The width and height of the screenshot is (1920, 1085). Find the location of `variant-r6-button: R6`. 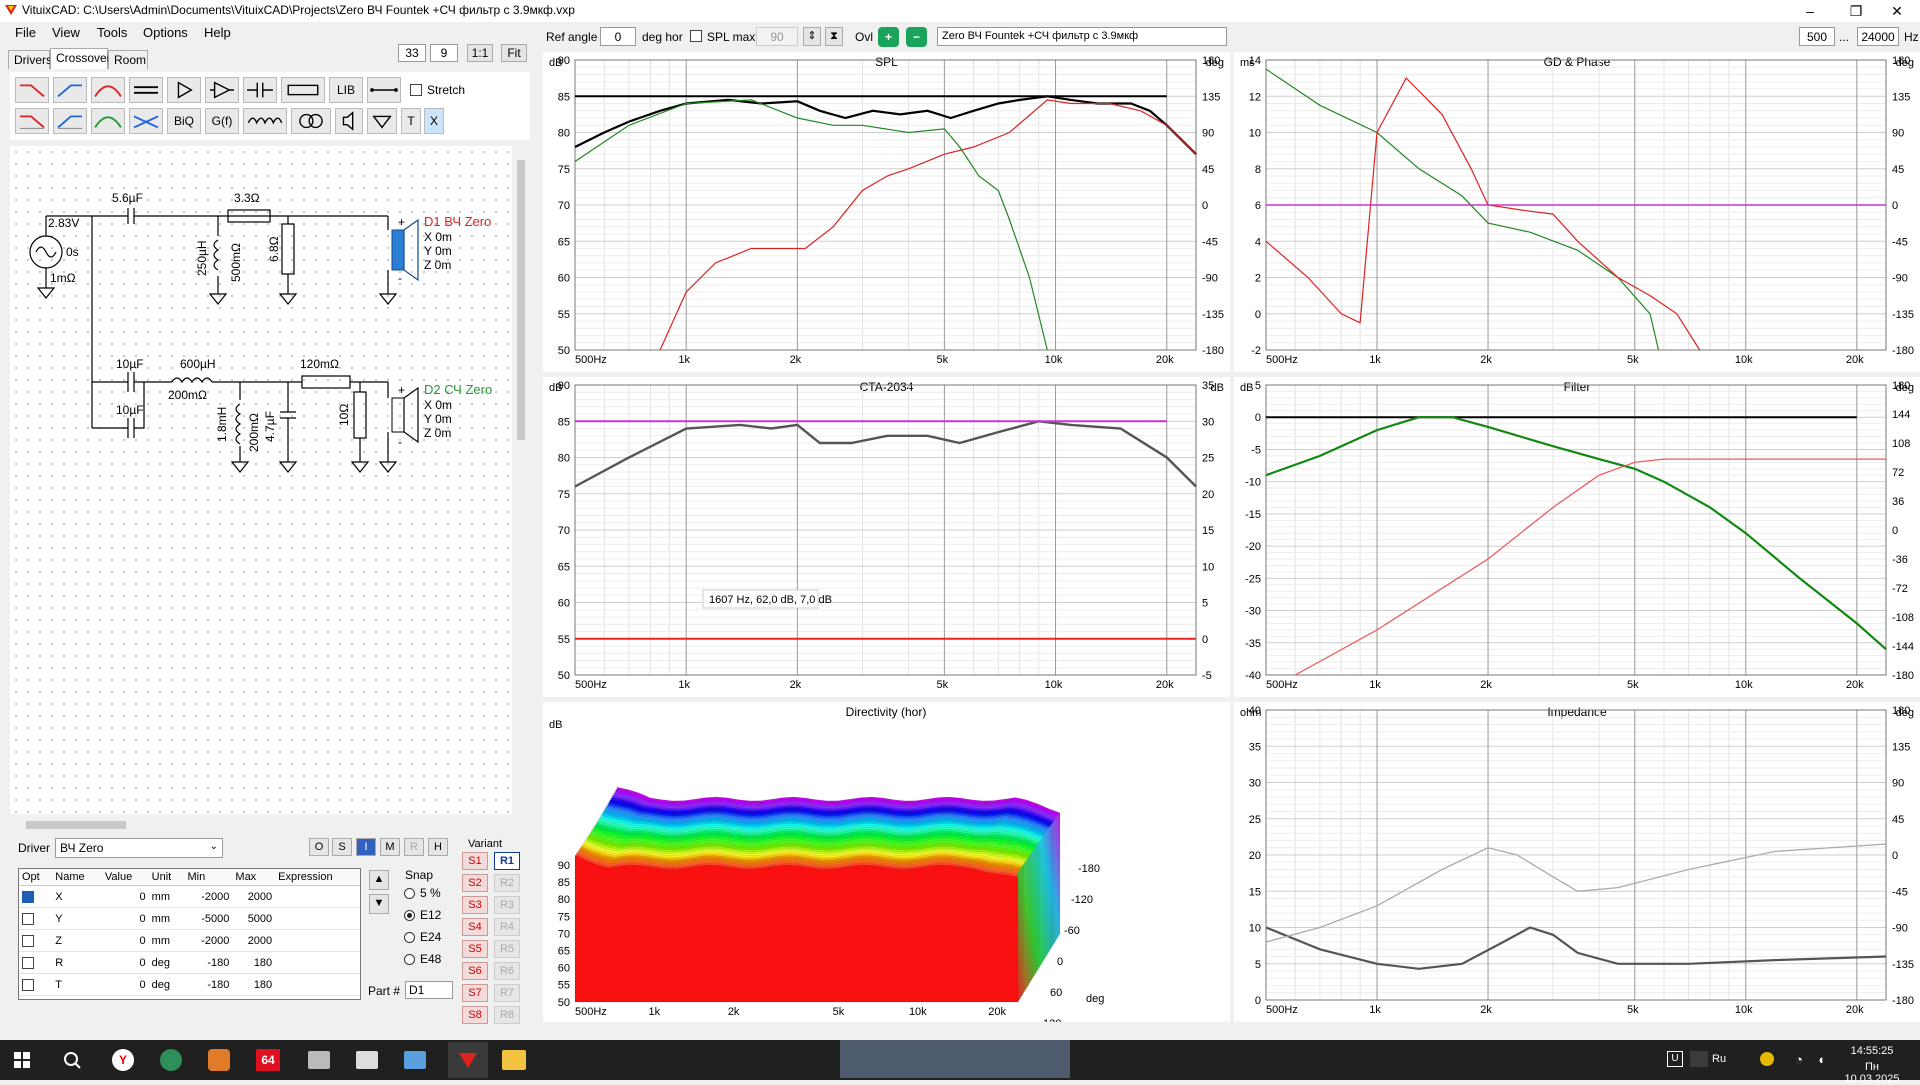

variant-r6-button: R6 is located at coordinates (507, 971).